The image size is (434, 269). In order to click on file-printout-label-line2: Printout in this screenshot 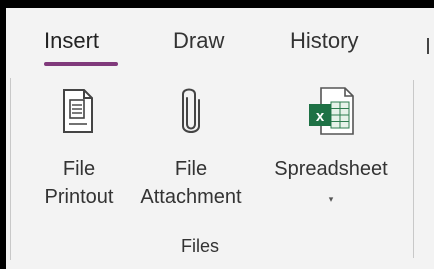, I will do `click(79, 197)`.